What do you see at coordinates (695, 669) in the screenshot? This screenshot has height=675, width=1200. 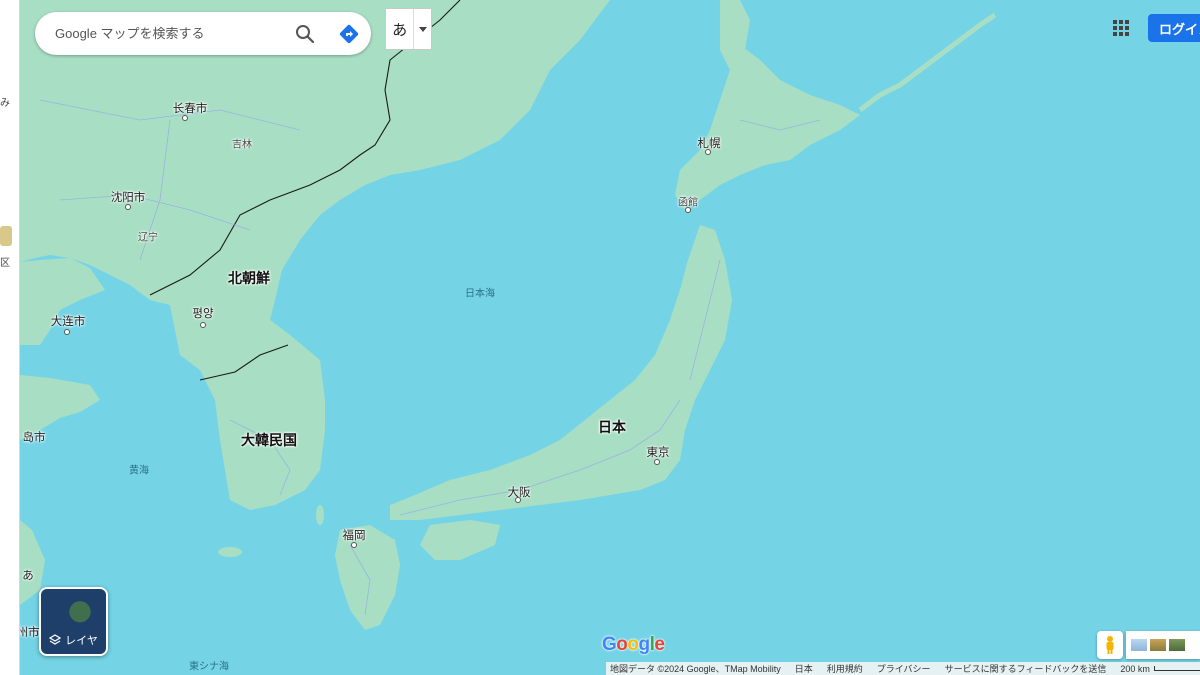 I see `map-data-attribution: 地図データ ©2024 Google、TMap Mobility` at bounding box center [695, 669].